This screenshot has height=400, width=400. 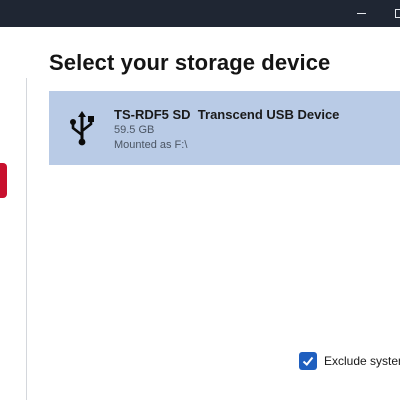 What do you see at coordinates (134, 130) in the screenshot?
I see `device-size: 59.5 GB` at bounding box center [134, 130].